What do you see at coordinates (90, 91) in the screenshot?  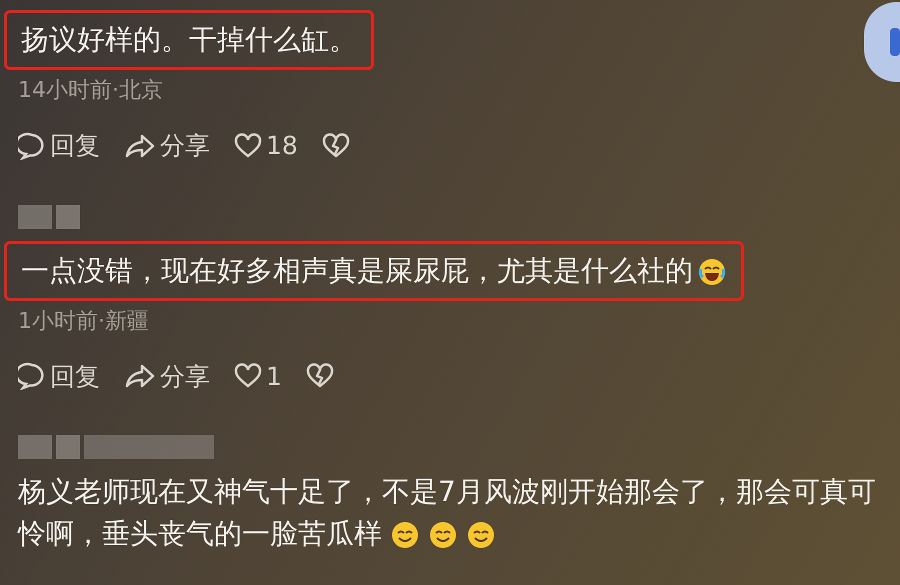 I see `comment-meta: 14小时前·北京` at bounding box center [90, 91].